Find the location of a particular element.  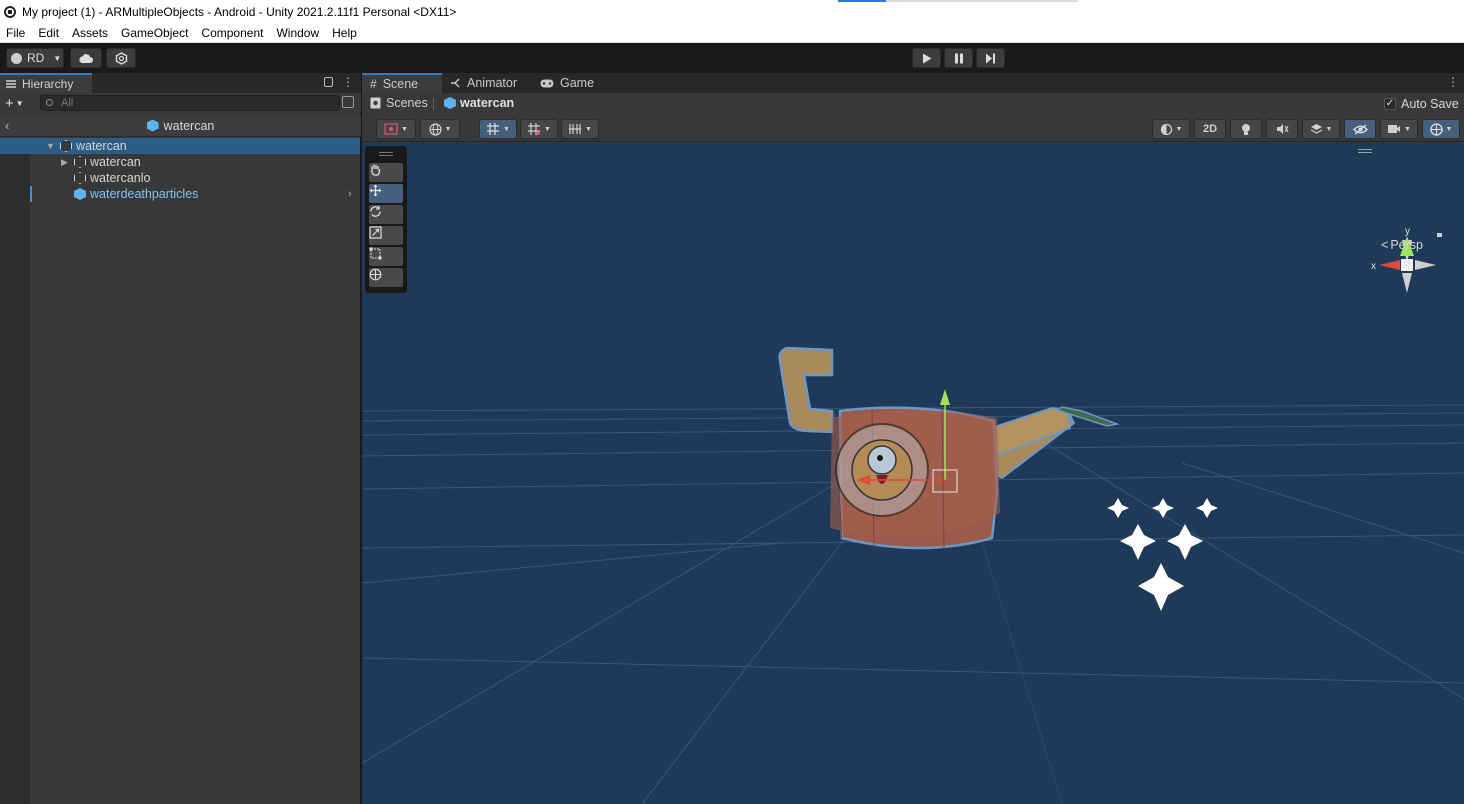

collab-button is located at coordinates (121, 58).